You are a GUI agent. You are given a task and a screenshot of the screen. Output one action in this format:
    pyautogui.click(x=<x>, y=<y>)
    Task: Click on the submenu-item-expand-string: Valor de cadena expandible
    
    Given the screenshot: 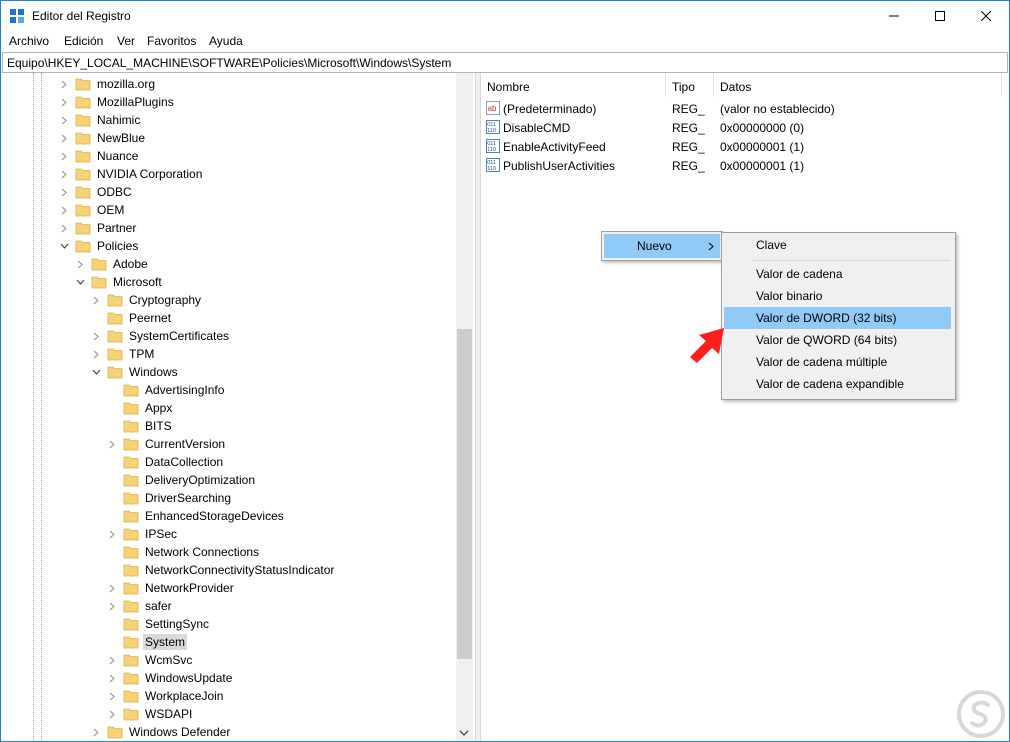 What is the action you would take?
    pyautogui.click(x=837, y=384)
    